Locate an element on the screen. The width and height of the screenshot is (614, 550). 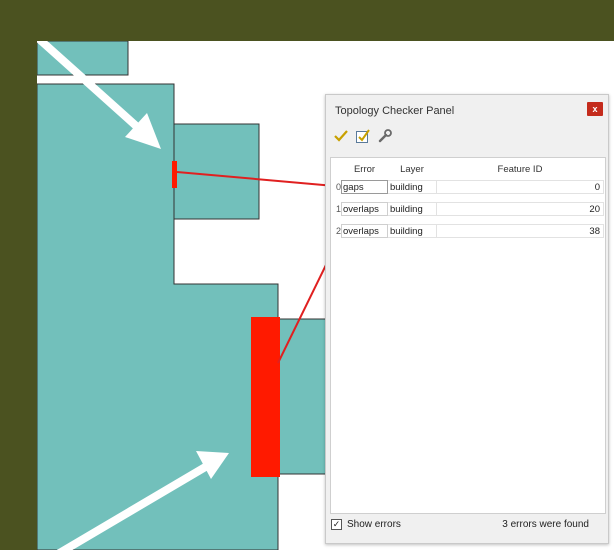
wrench-icon is located at coordinates (385, 136).